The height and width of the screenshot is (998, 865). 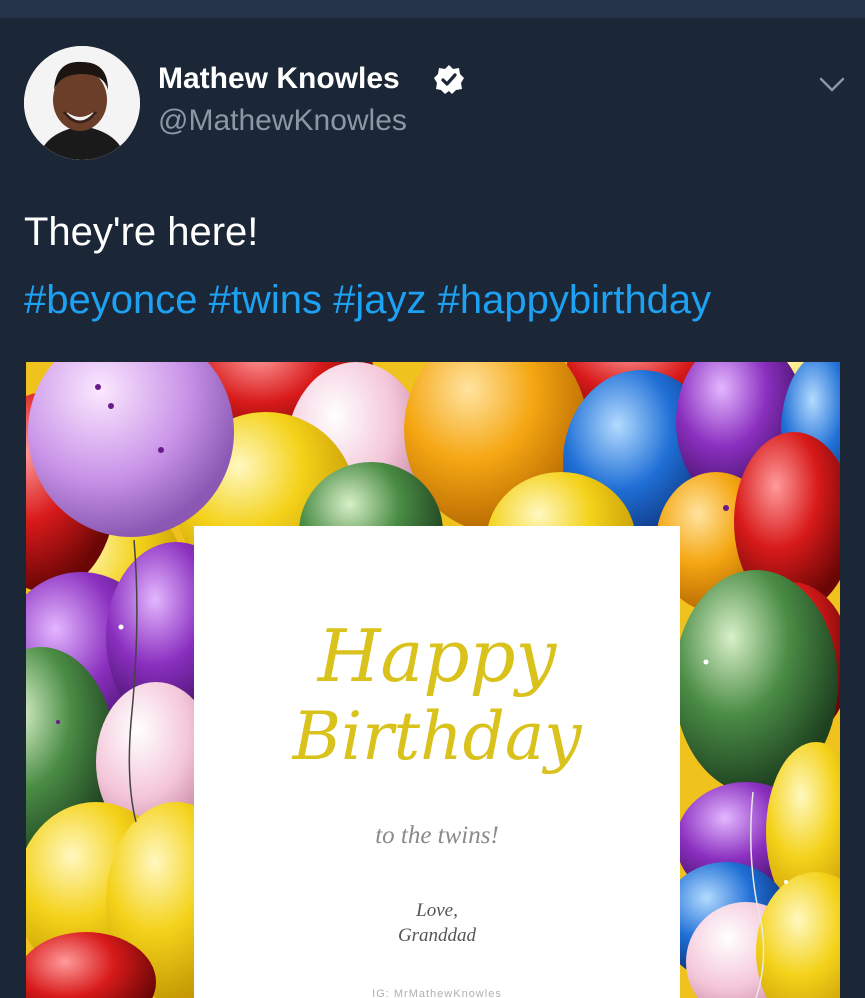 I want to click on author-name: Mathew Knowles, so click(x=279, y=79).